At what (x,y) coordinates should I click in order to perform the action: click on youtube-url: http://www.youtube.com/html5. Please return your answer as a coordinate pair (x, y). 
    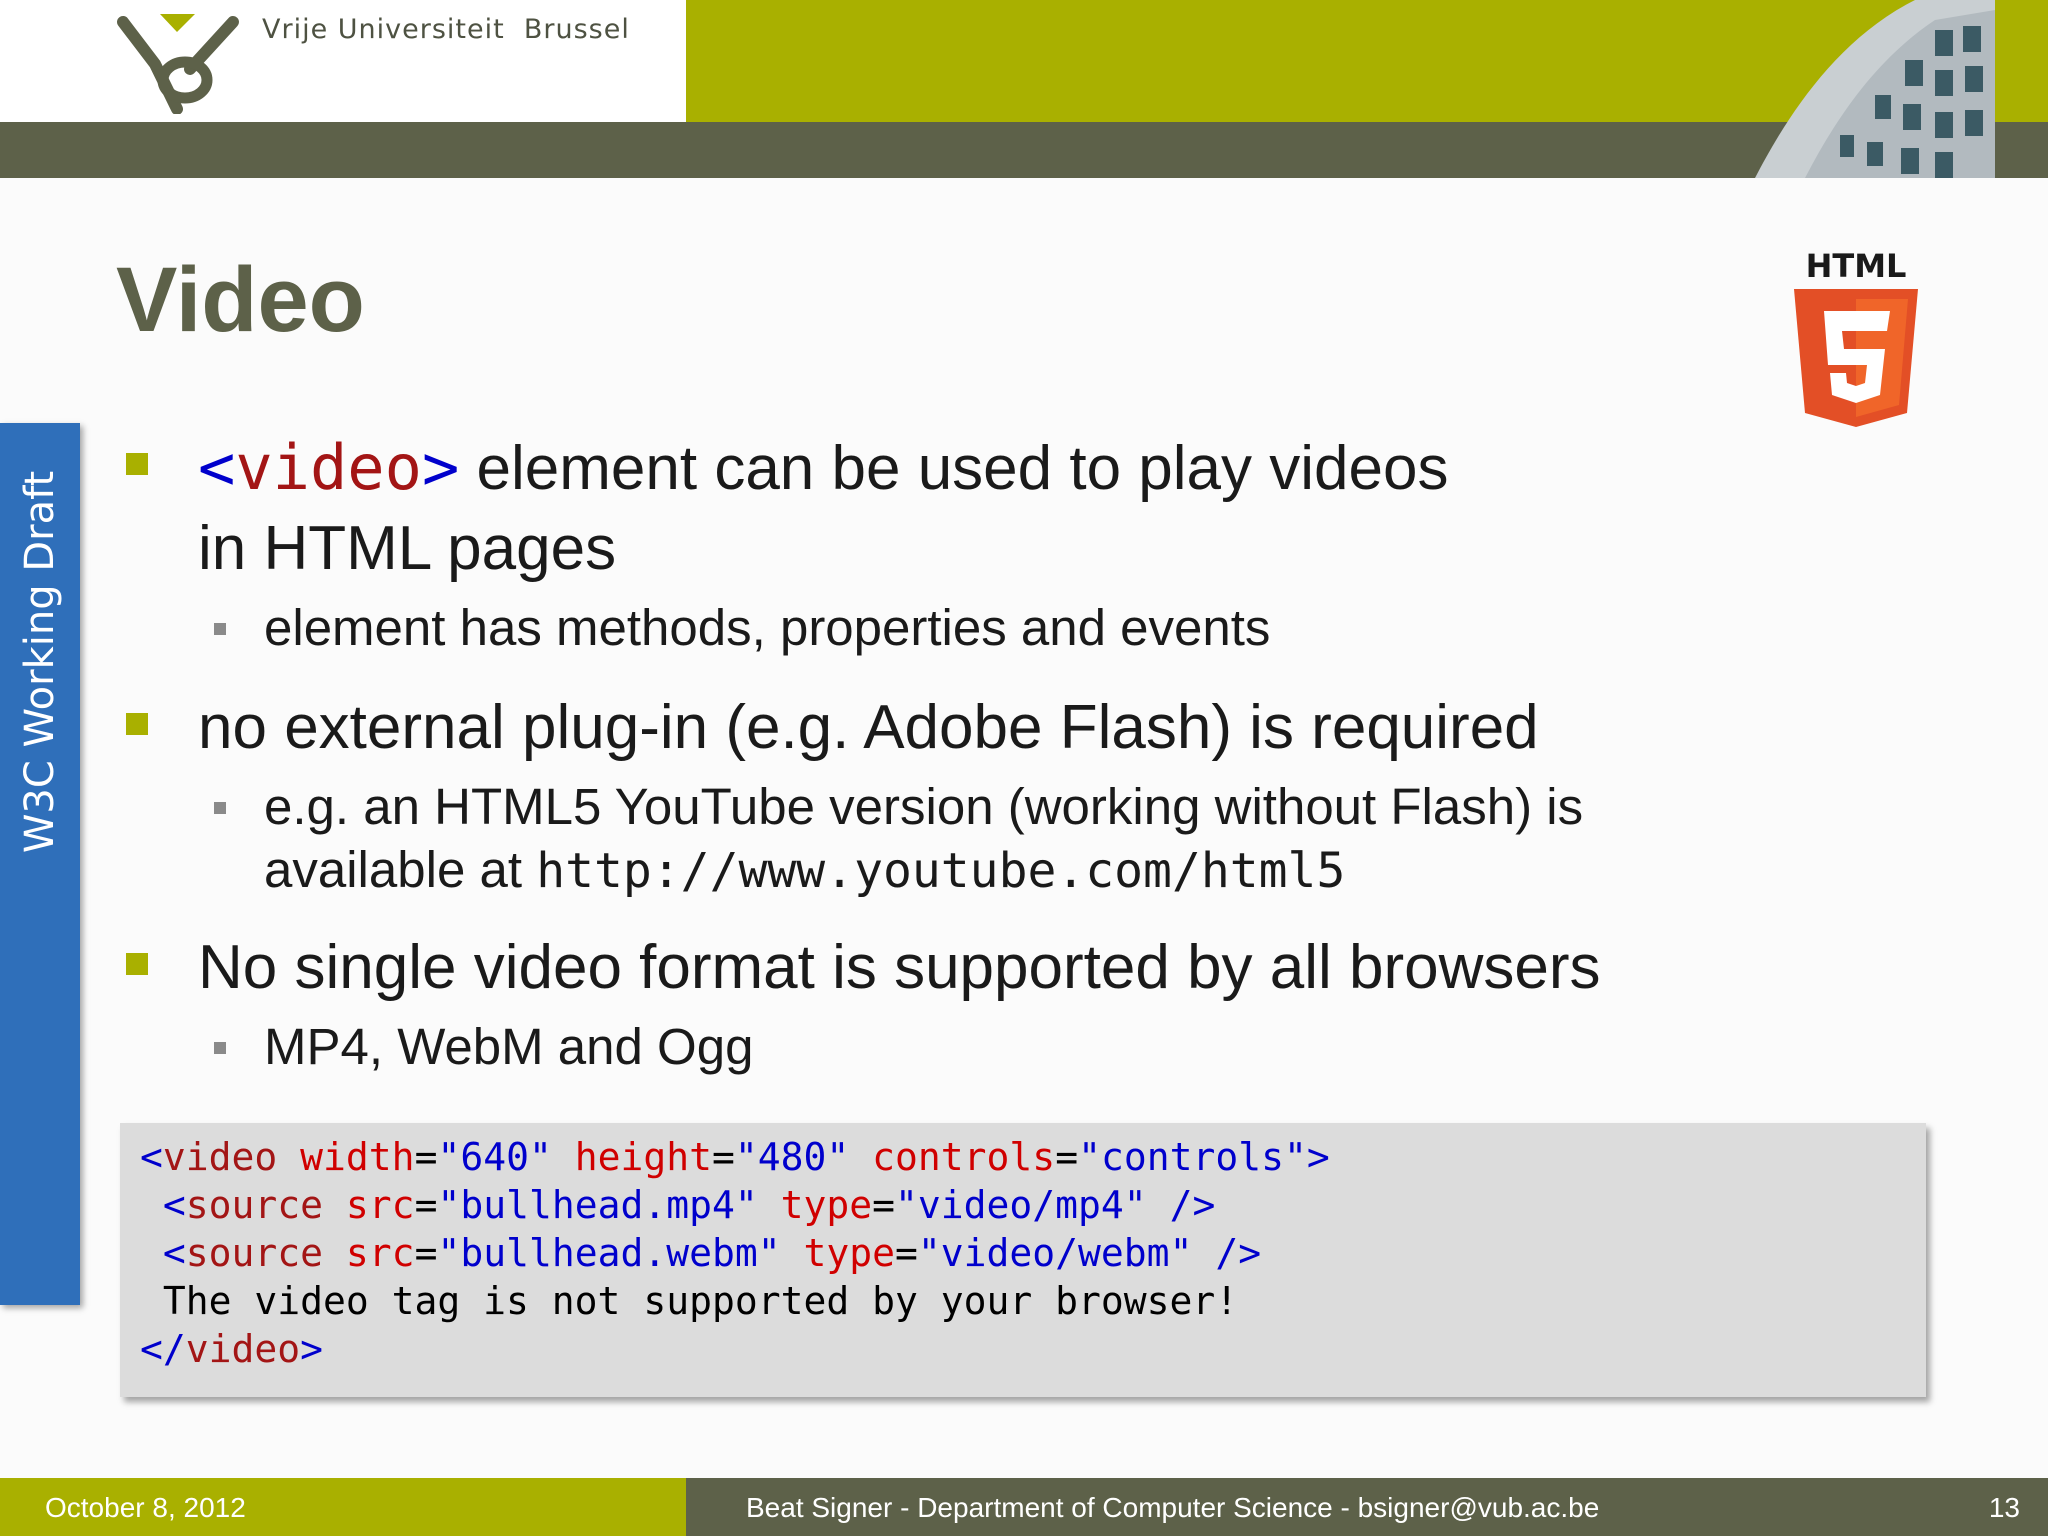
    Looking at the image, I should click on (941, 871).